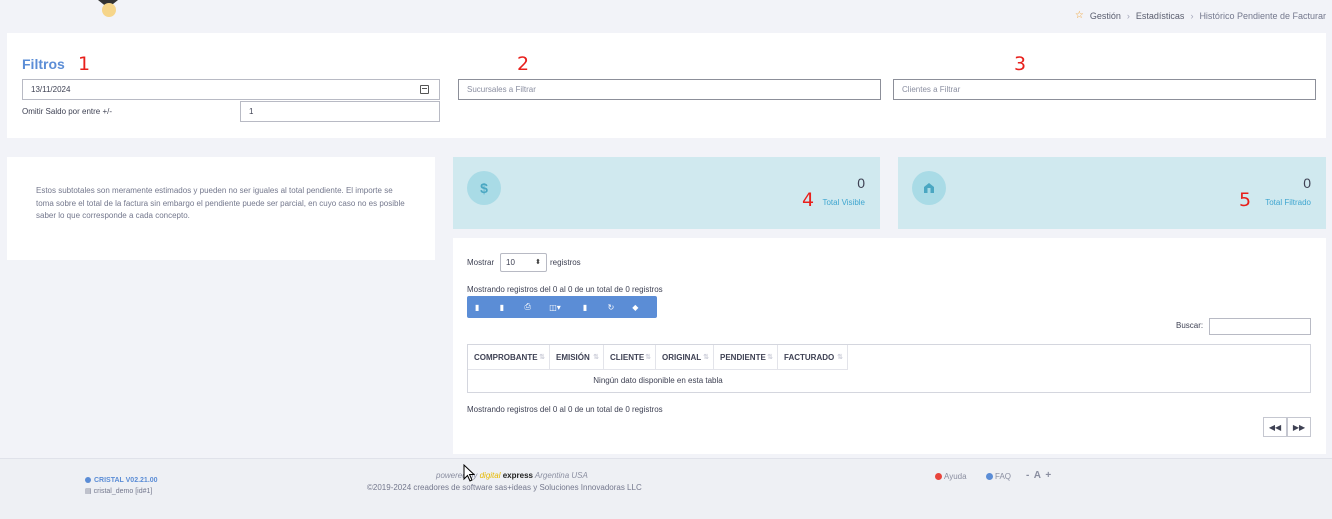 Image resolution: width=1332 pixels, height=519 pixels. I want to click on omit-balance-input: 1, so click(340, 111).